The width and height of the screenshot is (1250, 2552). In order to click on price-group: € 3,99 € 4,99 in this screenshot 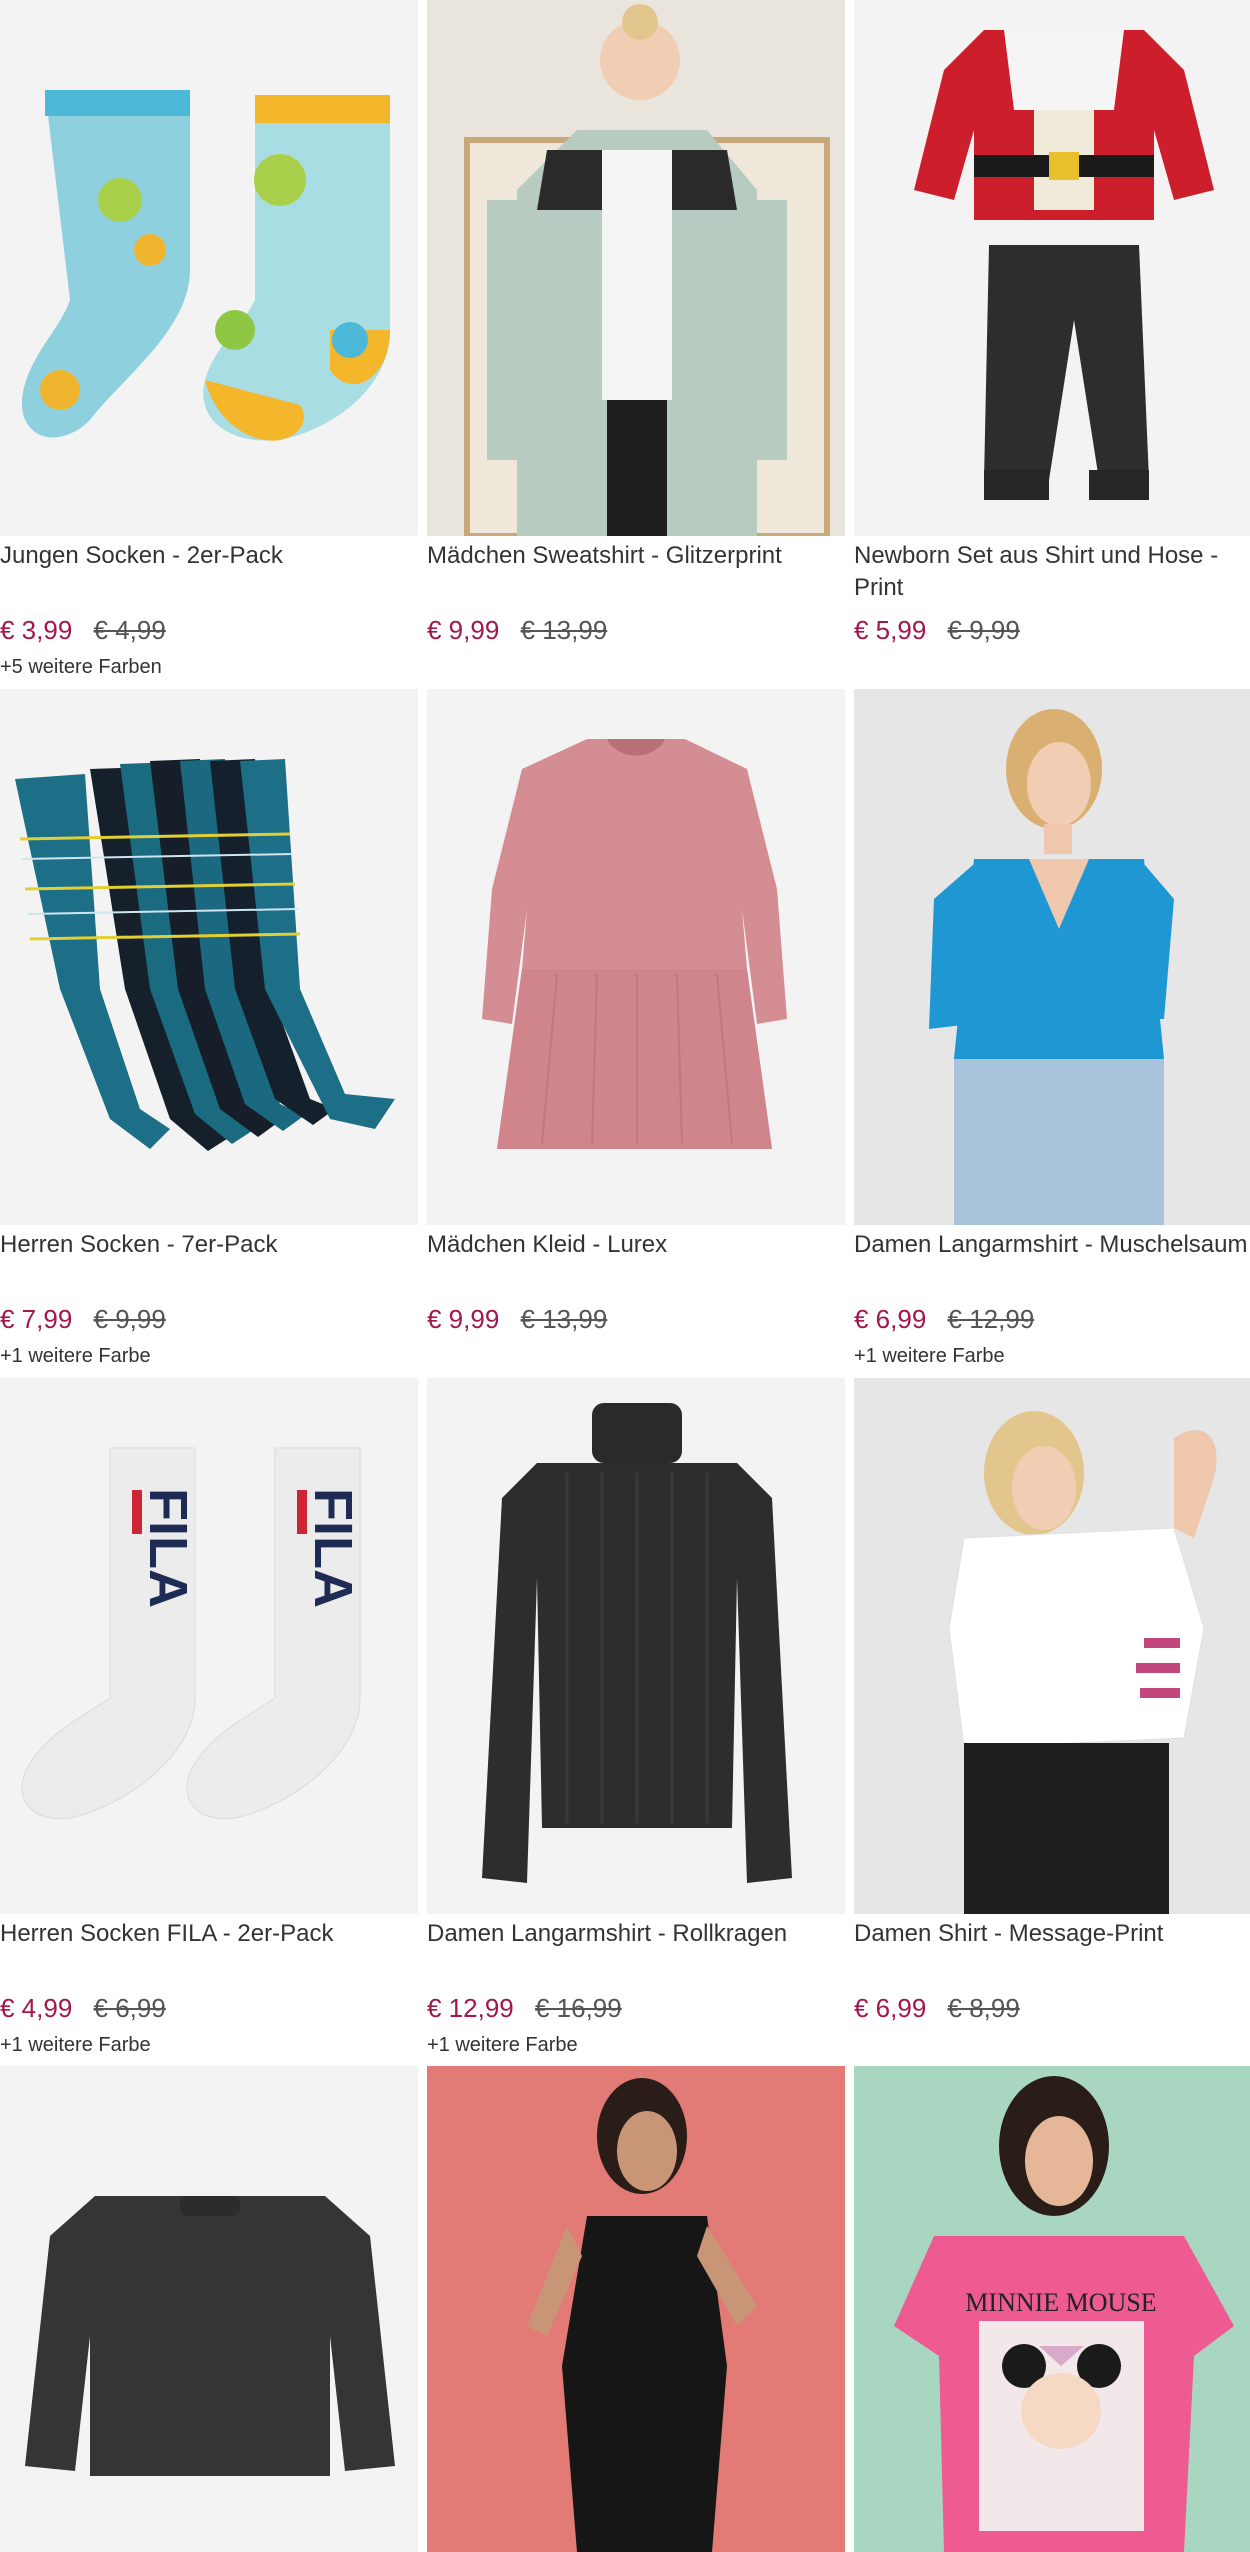, I will do `click(83, 630)`.